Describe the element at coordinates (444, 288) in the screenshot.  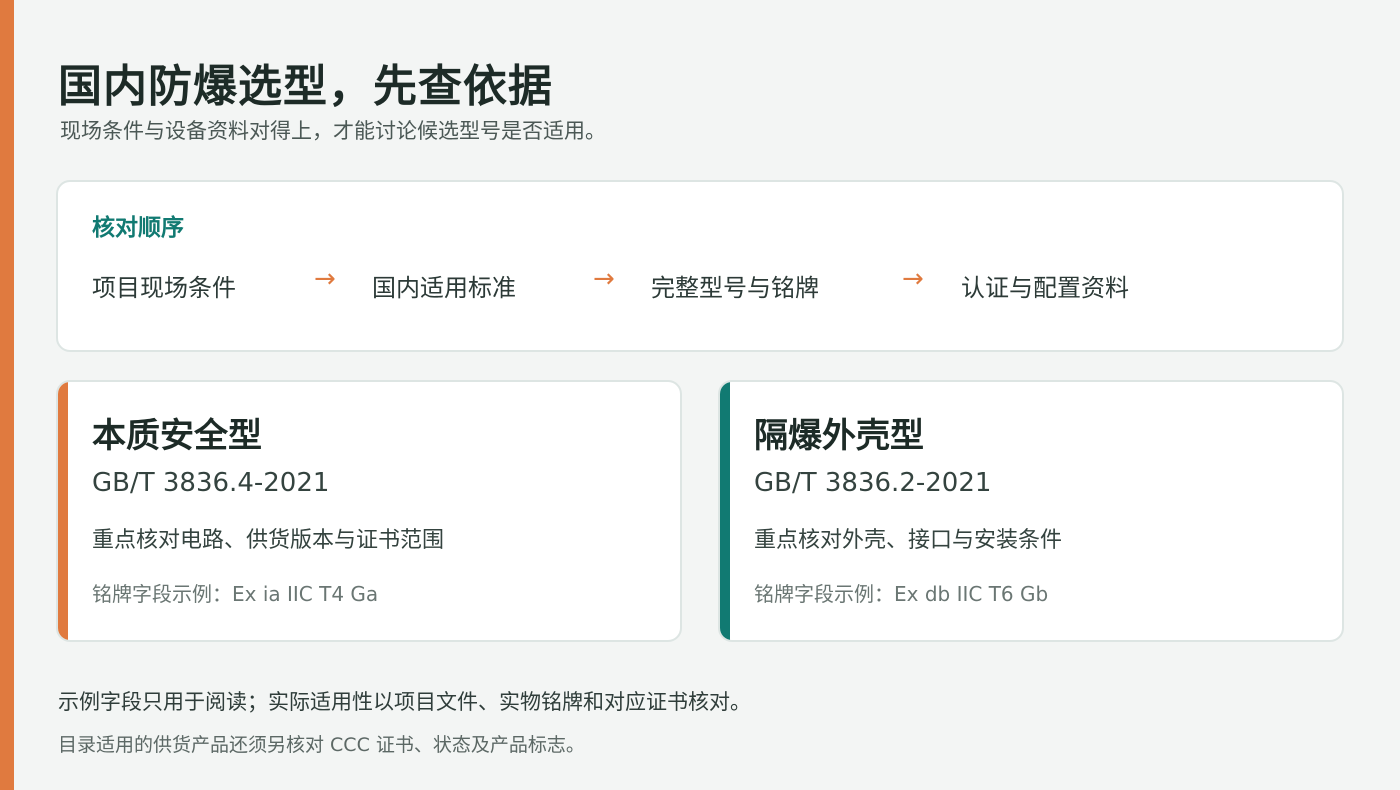
I see `step-domestic-standards: 国内适用标准` at that location.